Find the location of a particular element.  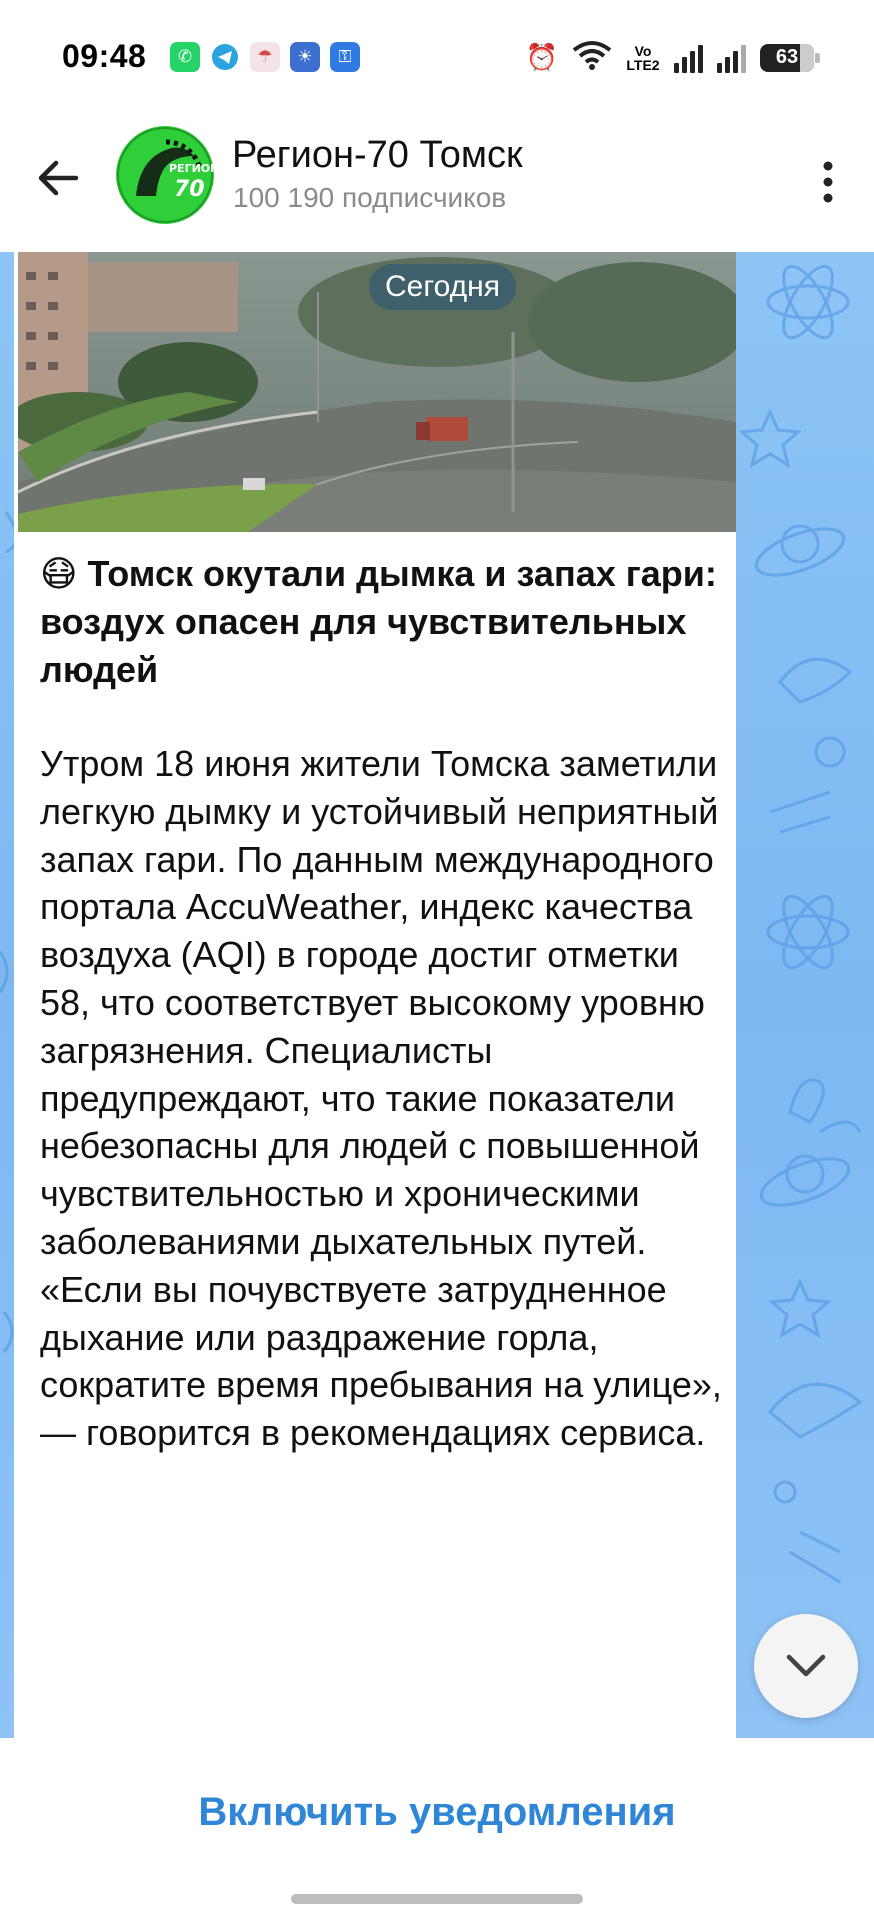

channel-name: Регион-70 Томск is located at coordinates (377, 155).